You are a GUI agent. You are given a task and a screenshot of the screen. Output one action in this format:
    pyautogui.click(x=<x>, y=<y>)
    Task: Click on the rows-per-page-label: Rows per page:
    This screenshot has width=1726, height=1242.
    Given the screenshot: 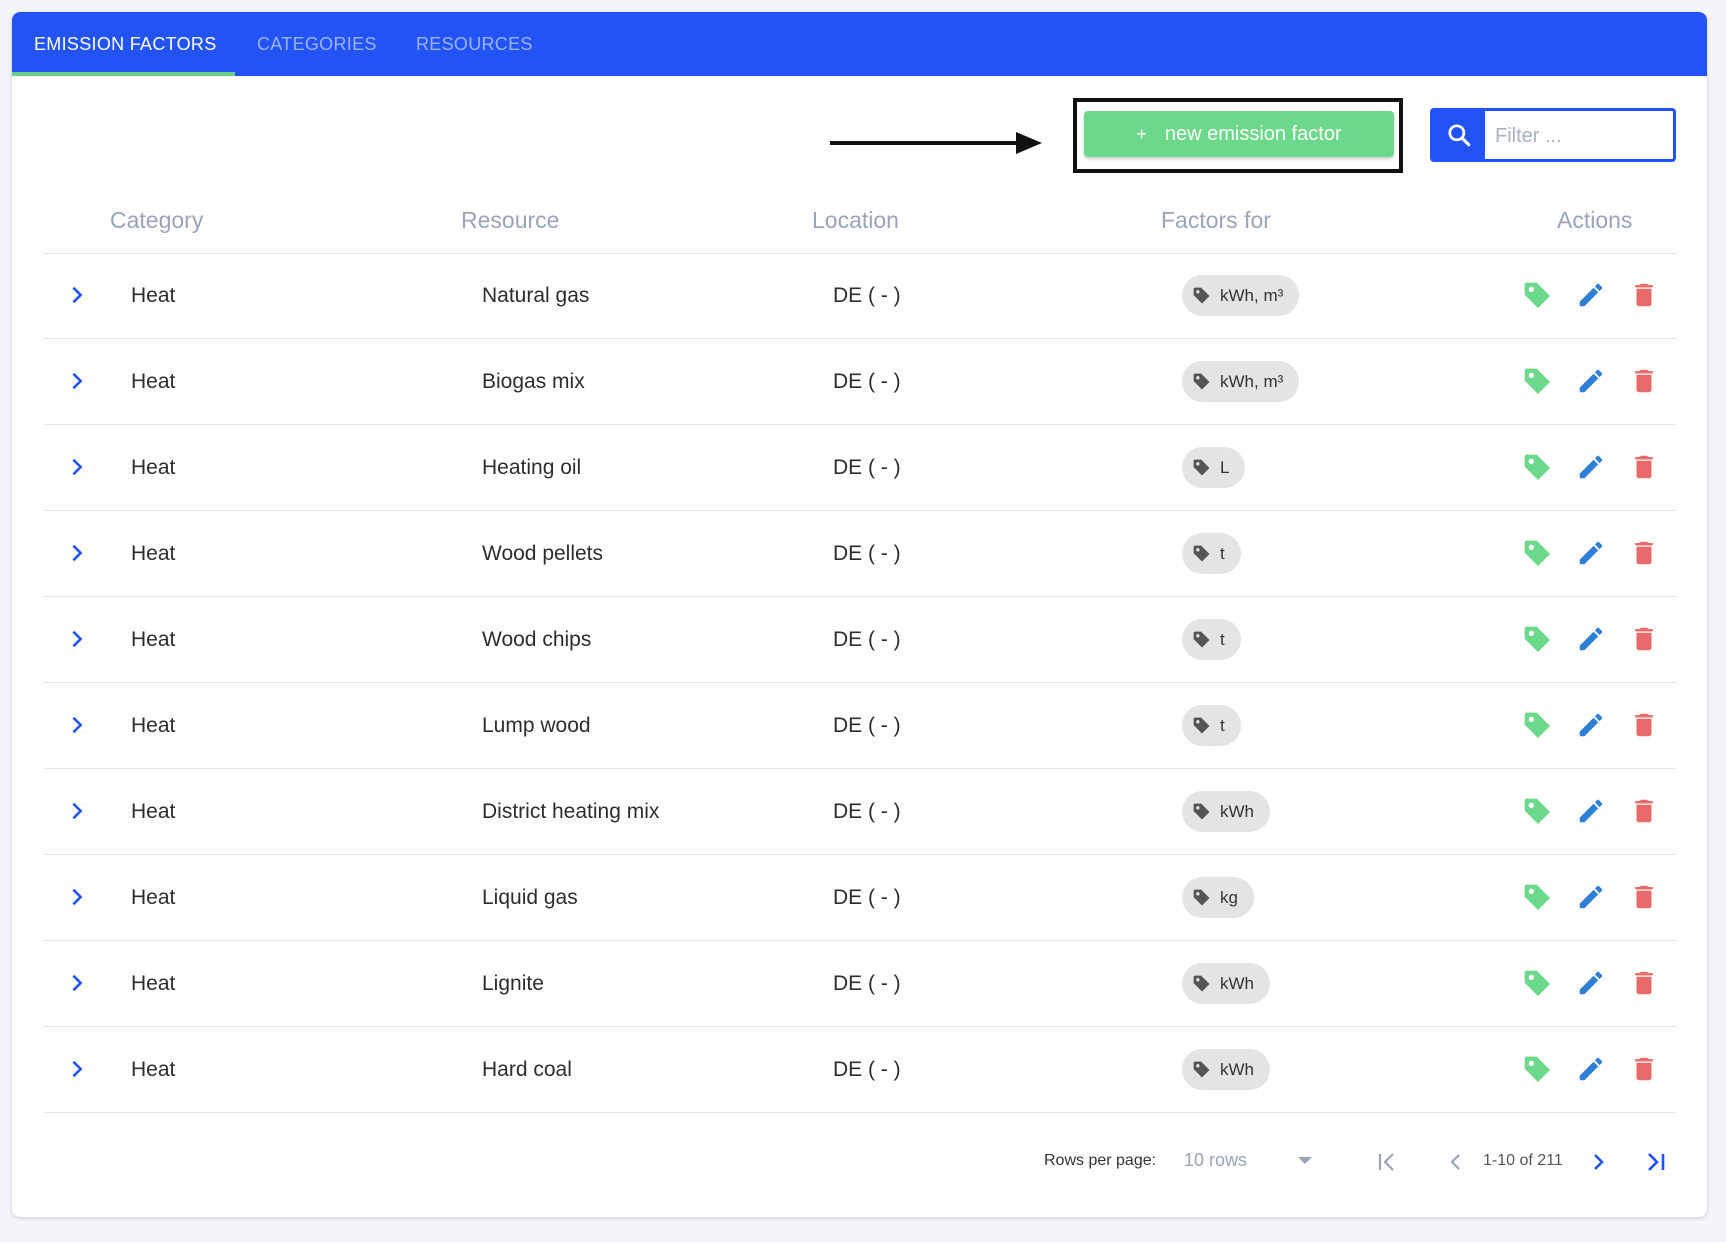 What is the action you would take?
    pyautogui.click(x=1100, y=1160)
    